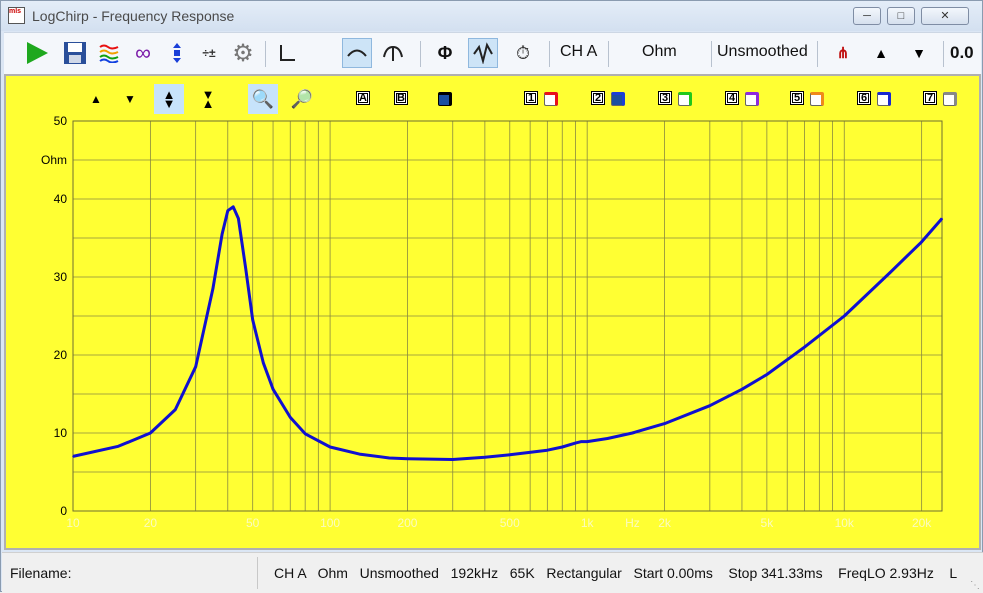  I want to click on window-title: LogChirp - Frequency Response, so click(133, 16).